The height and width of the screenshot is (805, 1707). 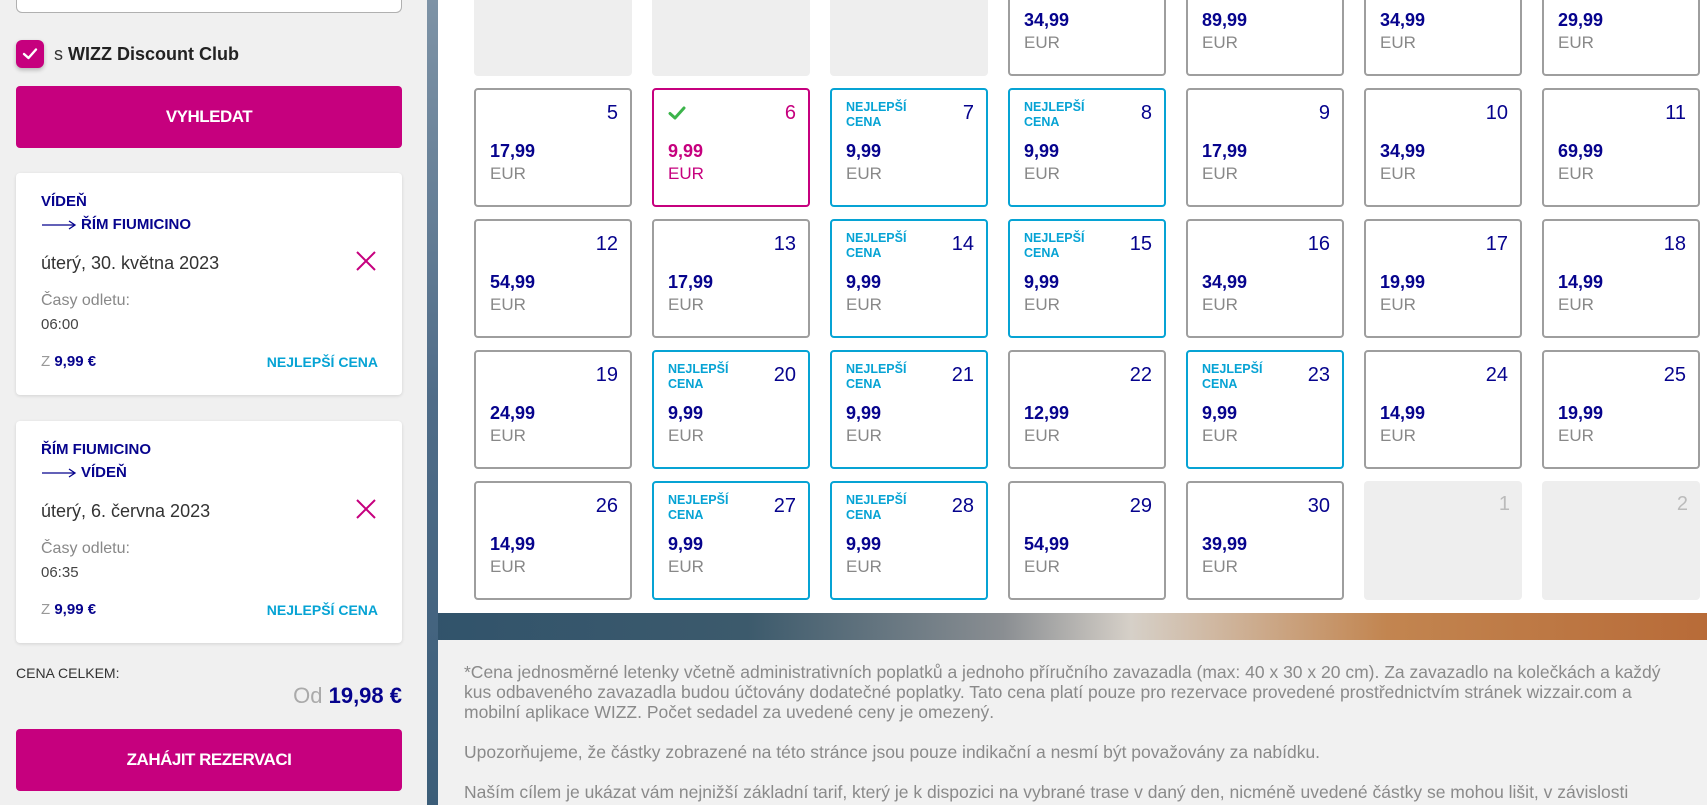 I want to click on day-number: 21, so click(x=962, y=375).